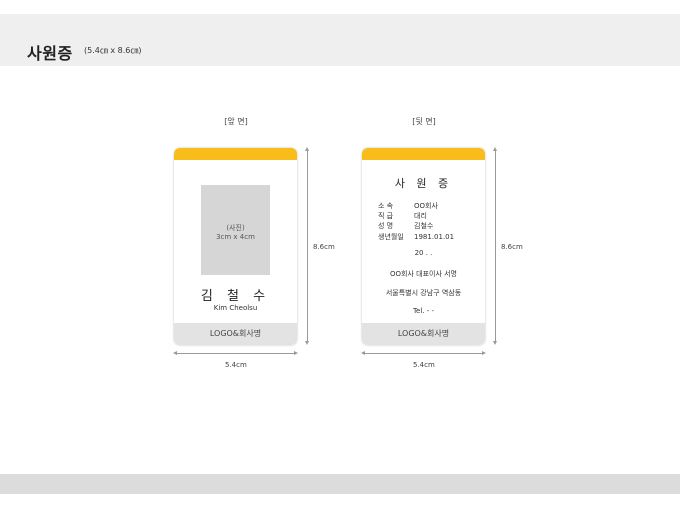 Image resolution: width=680 pixels, height=510 pixels. I want to click on back-width-dimension-line, so click(423, 353).